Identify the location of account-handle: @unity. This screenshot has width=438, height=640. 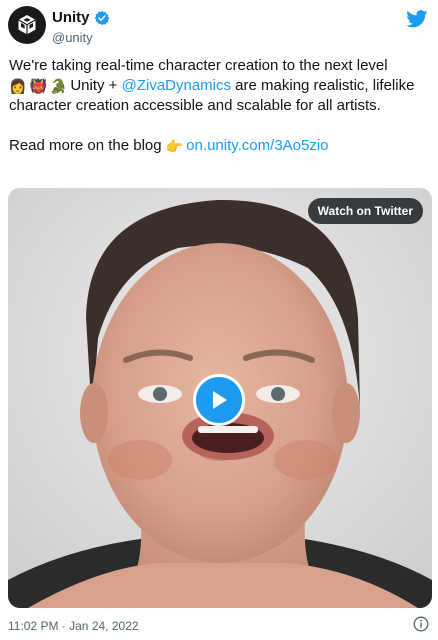
(81, 38).